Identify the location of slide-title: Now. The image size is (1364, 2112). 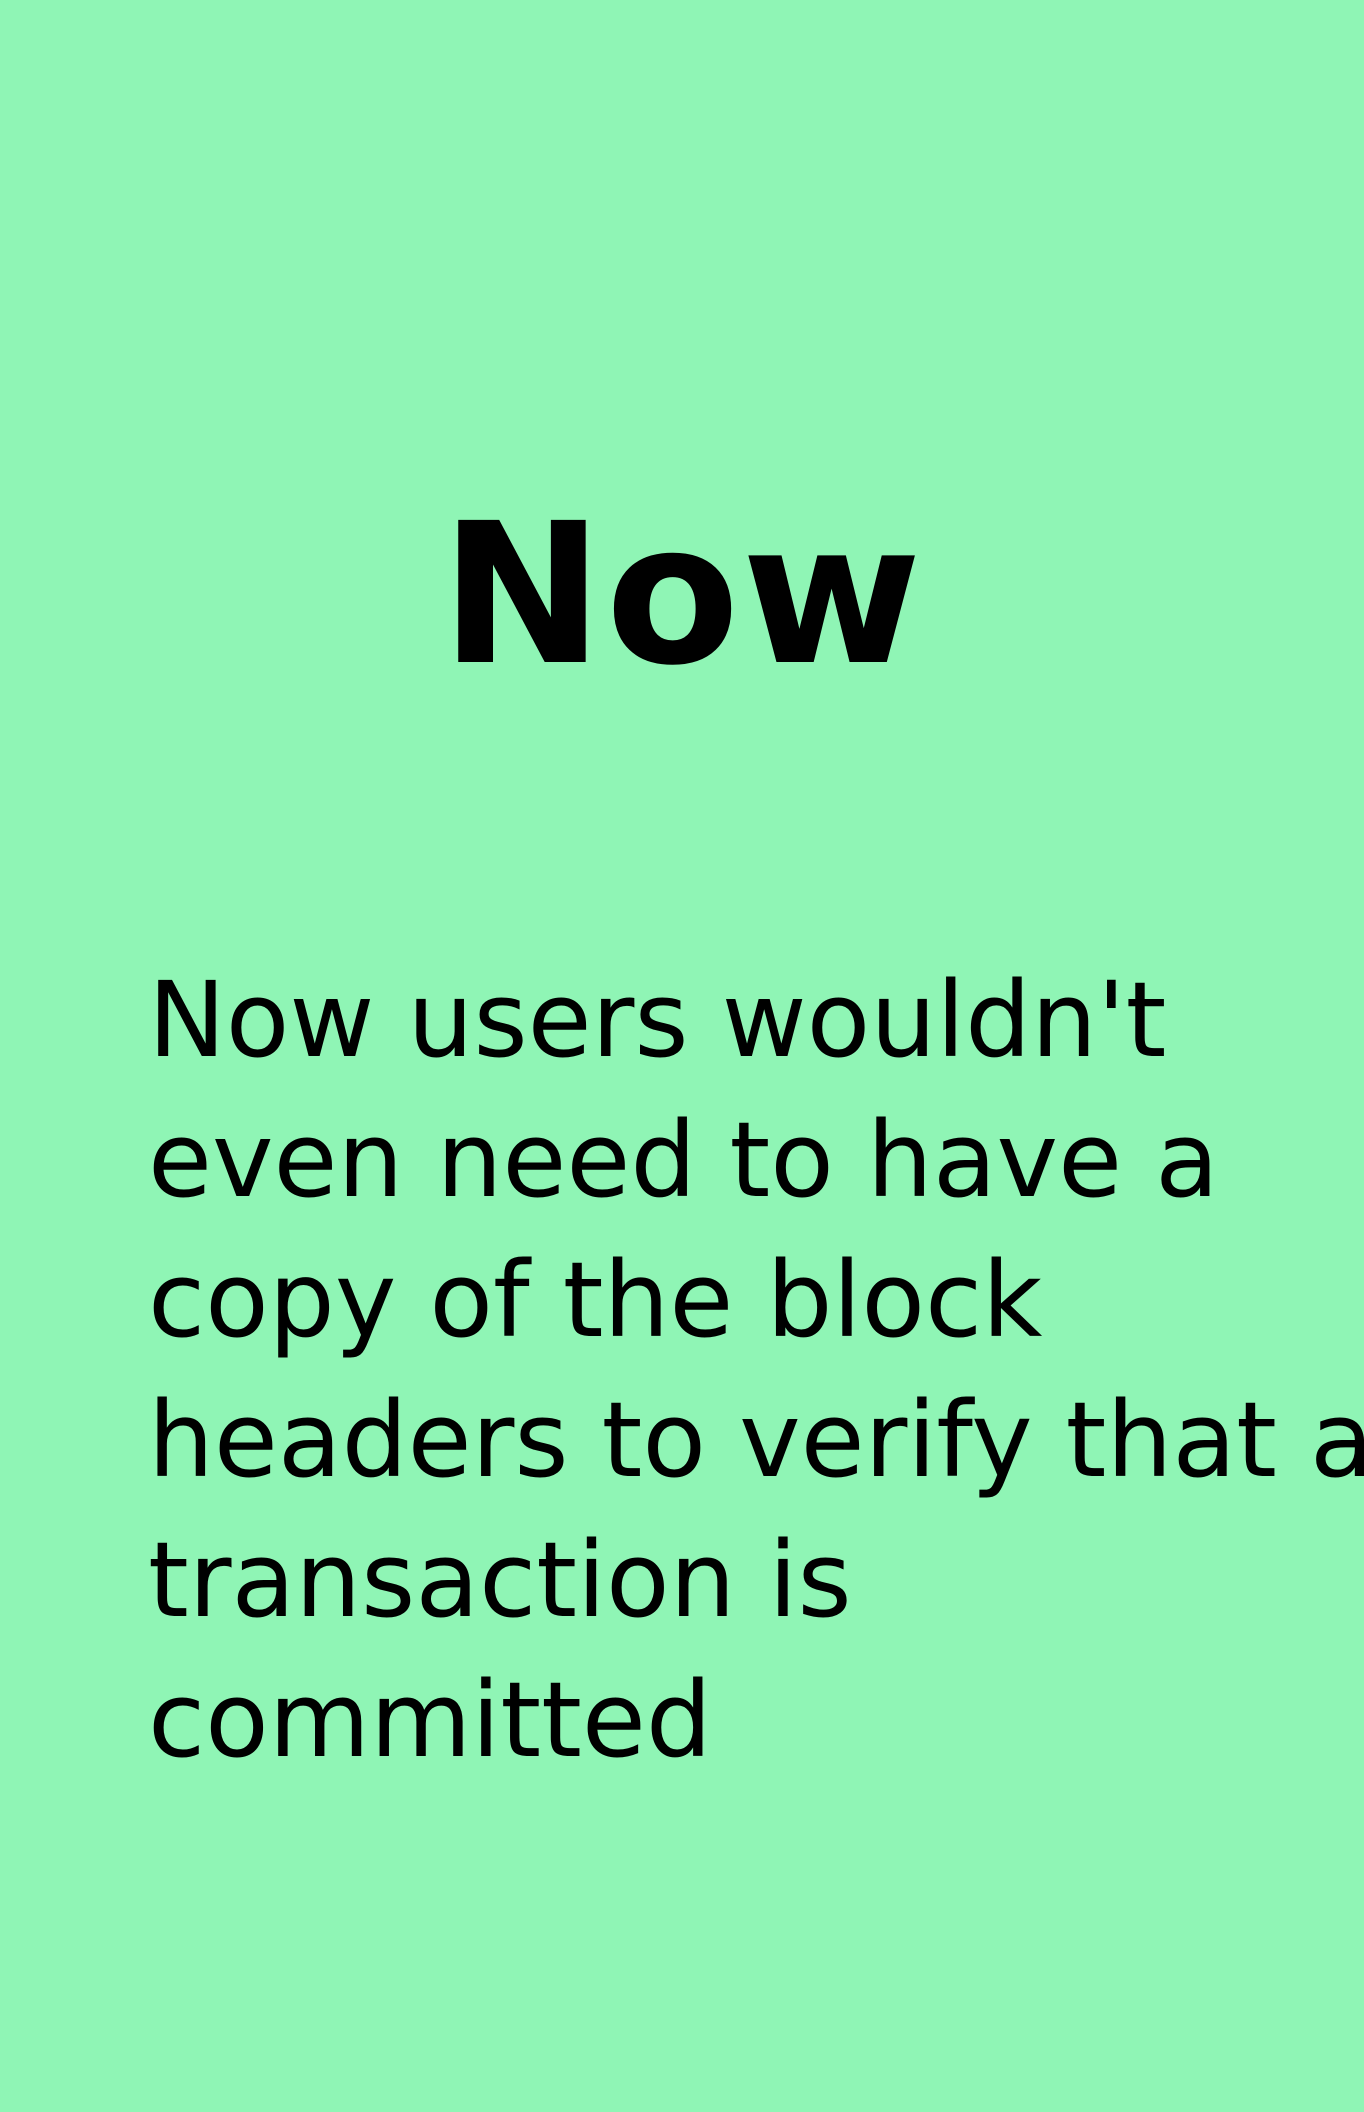
(682, 594).